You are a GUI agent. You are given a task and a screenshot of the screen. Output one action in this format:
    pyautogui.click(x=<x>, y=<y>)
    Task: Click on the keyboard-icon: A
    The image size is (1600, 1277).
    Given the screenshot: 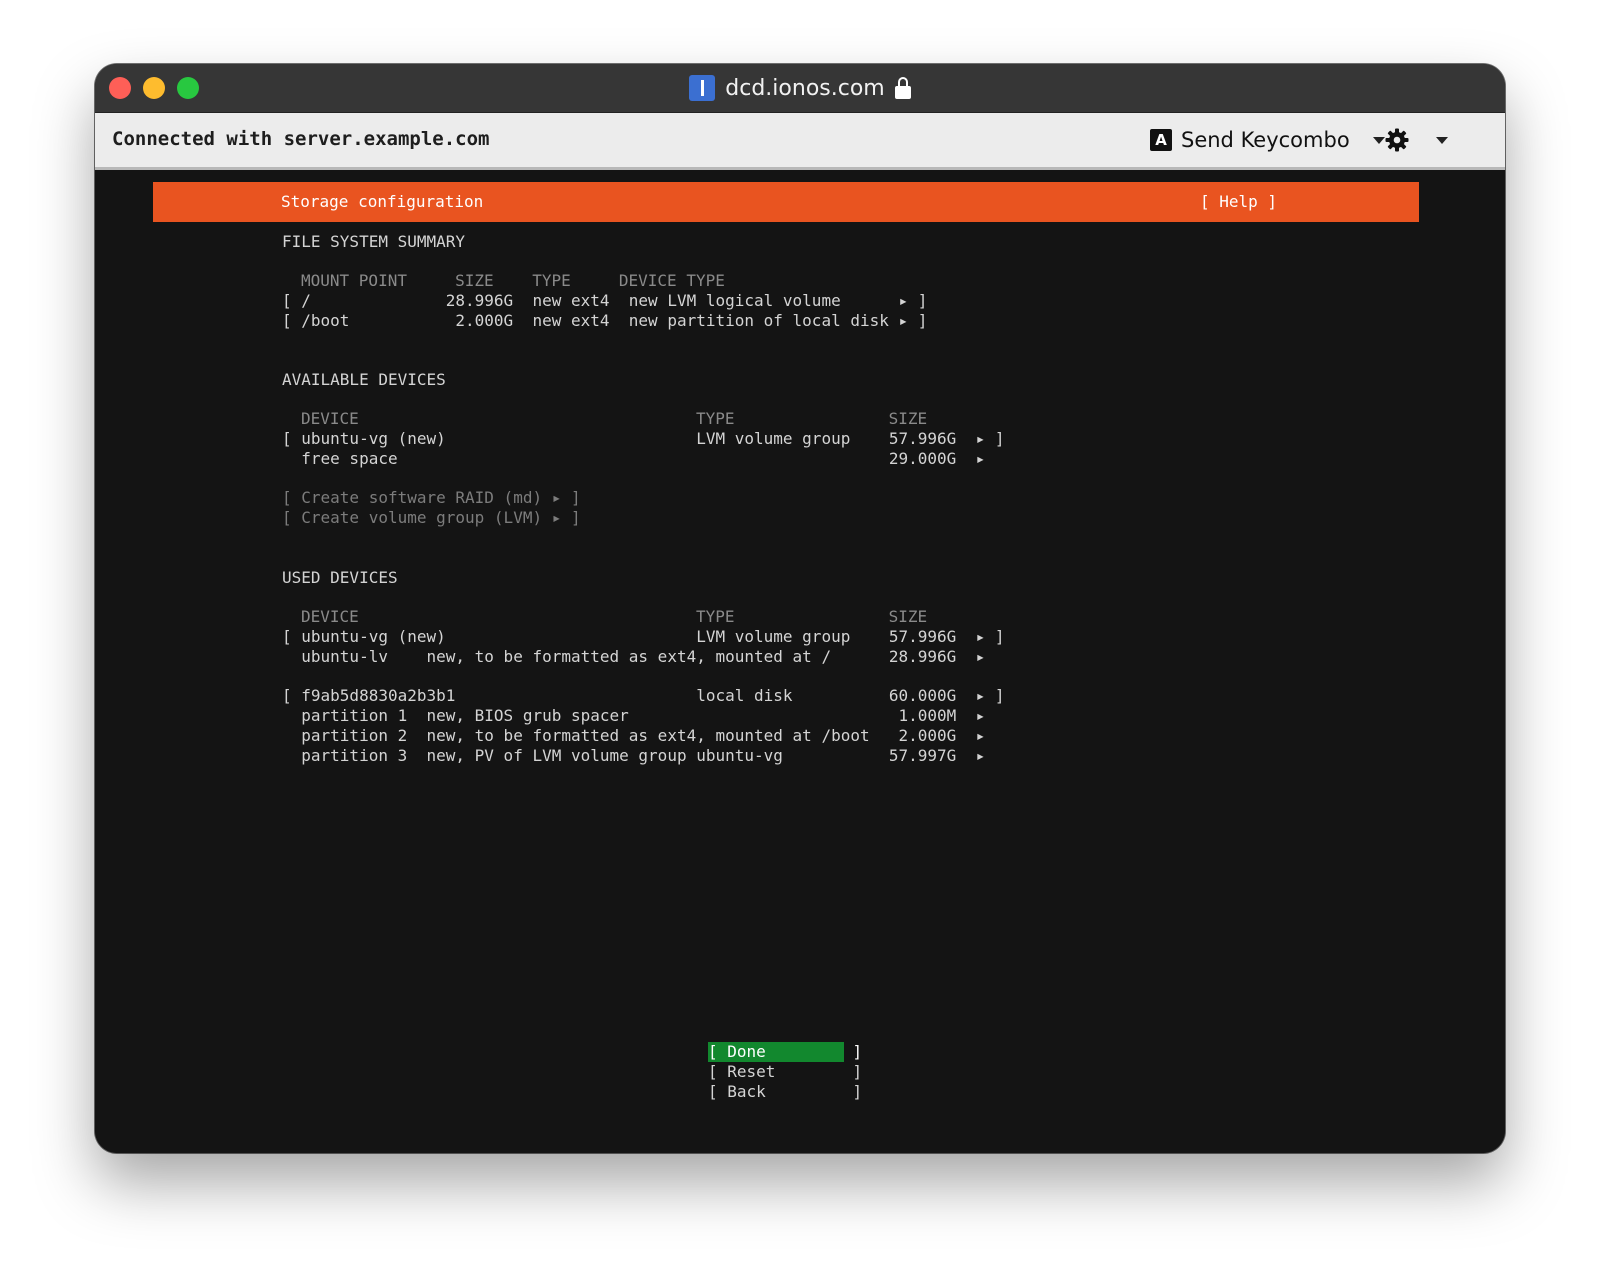 What is the action you would take?
    pyautogui.click(x=1161, y=140)
    